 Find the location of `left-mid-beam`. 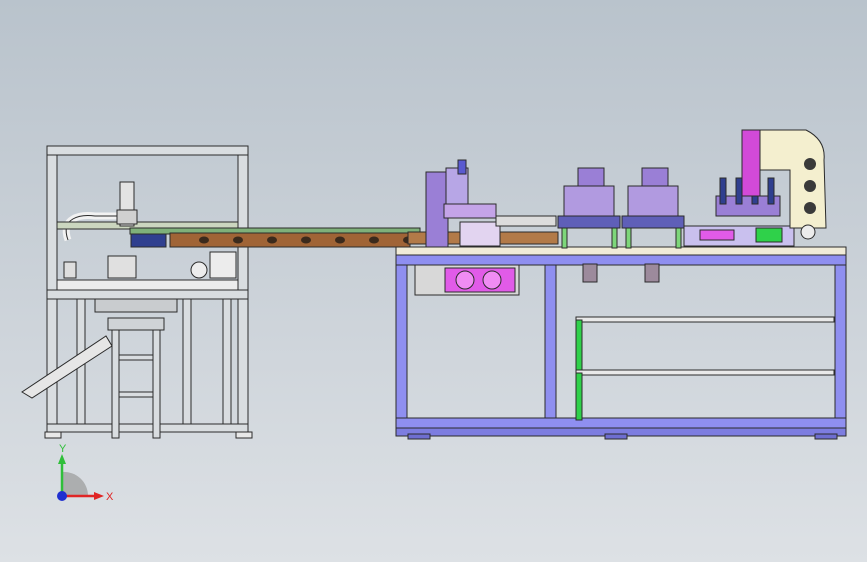

left-mid-beam is located at coordinates (147, 294).